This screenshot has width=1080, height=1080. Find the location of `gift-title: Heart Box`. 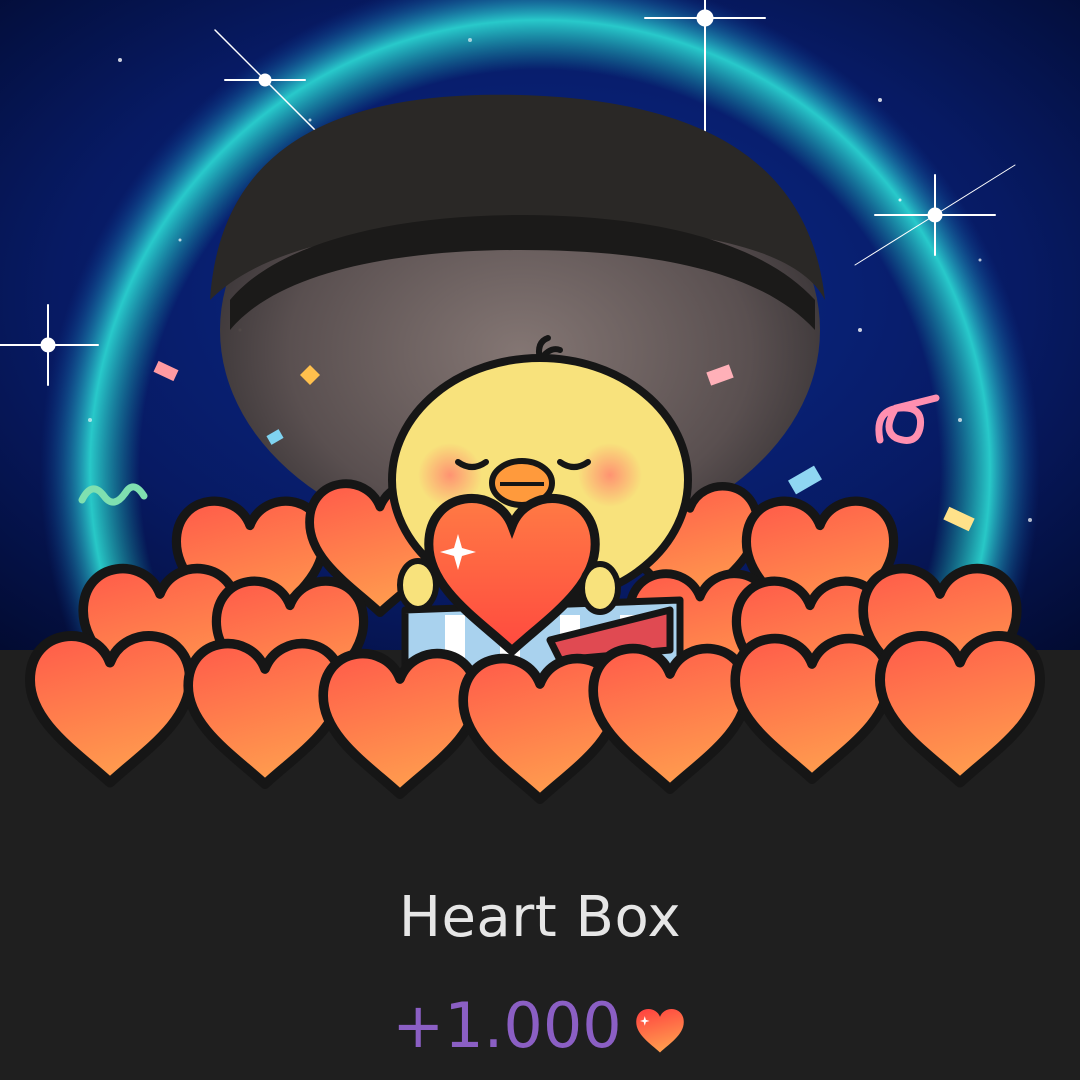

gift-title: Heart Box is located at coordinates (540, 917).